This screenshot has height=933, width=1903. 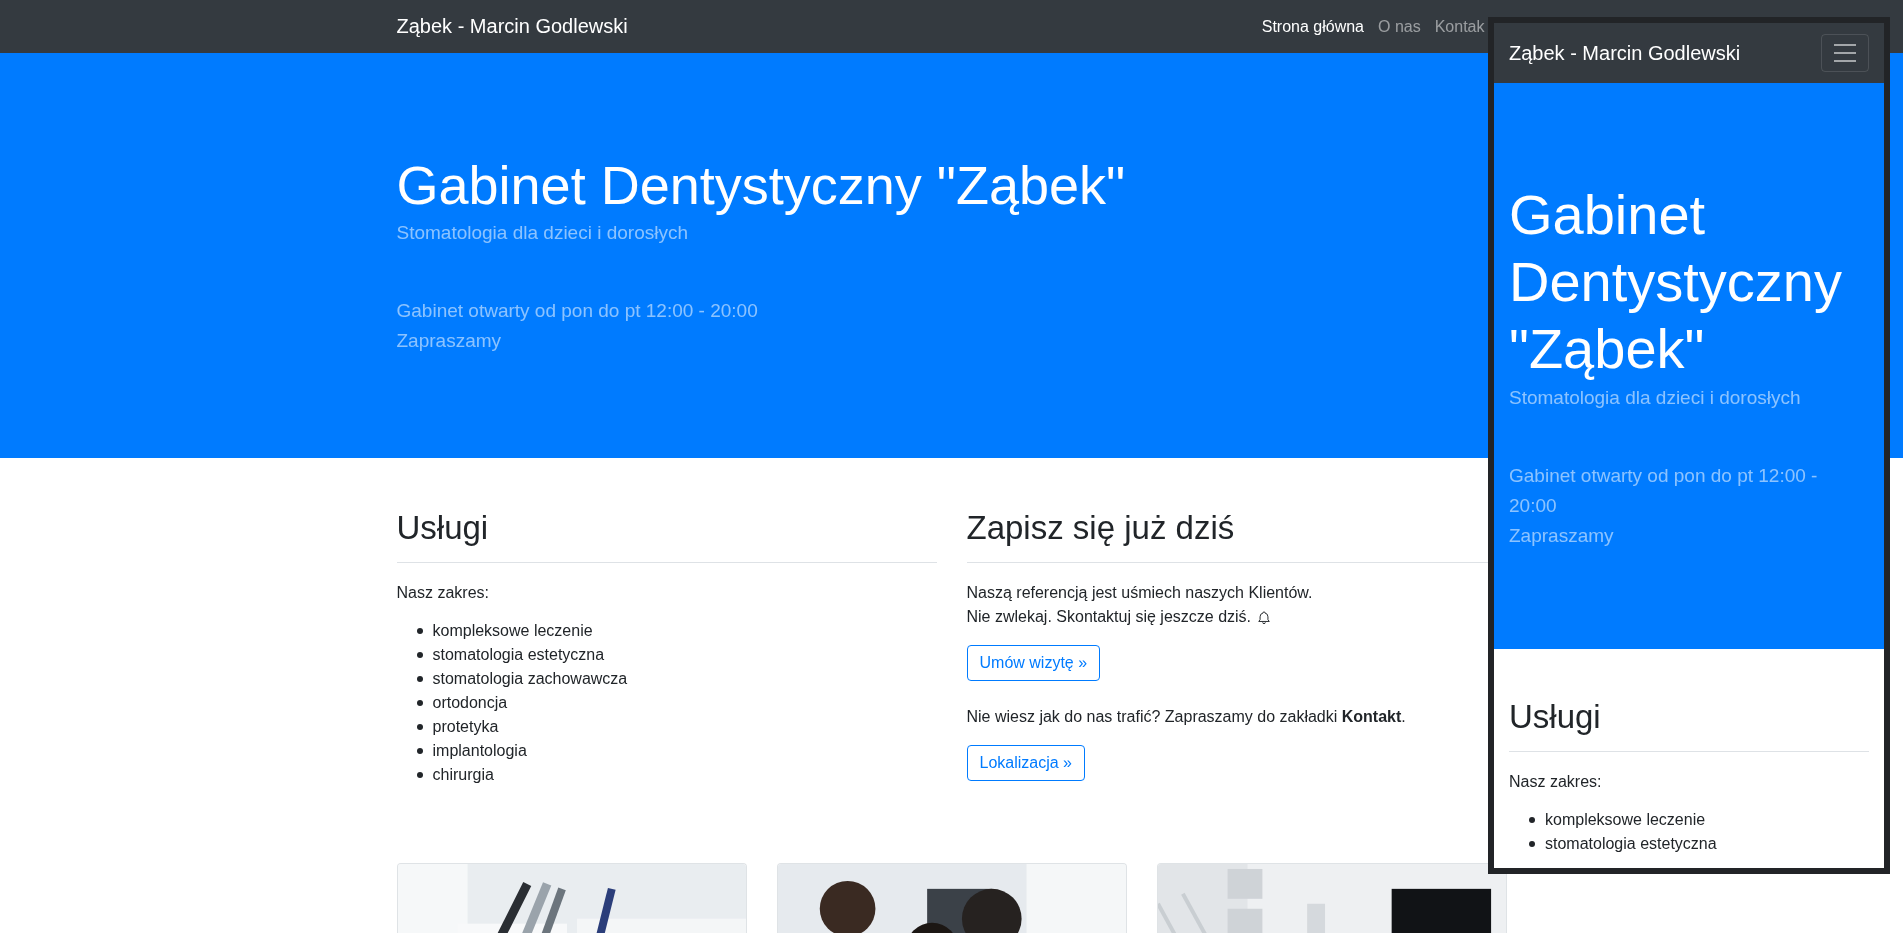 What do you see at coordinates (465, 727) in the screenshot?
I see `service-item: protetyka` at bounding box center [465, 727].